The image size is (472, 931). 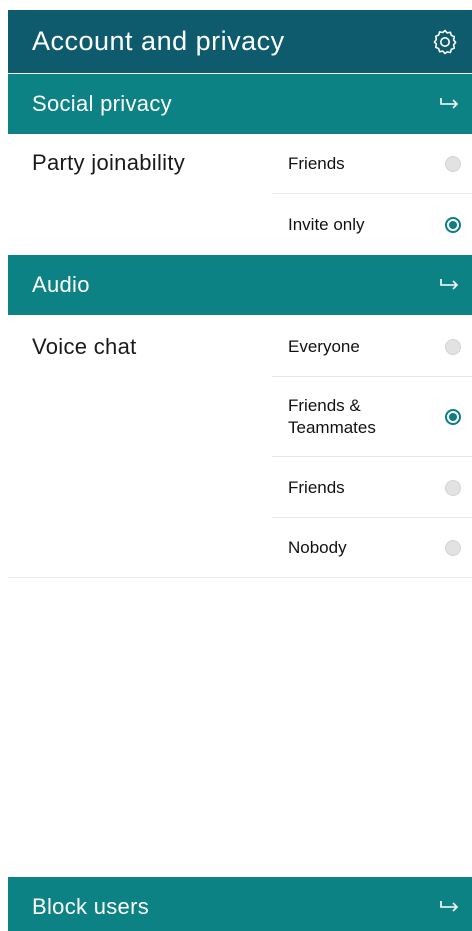 I want to click on option-label: Nobody, so click(x=317, y=547).